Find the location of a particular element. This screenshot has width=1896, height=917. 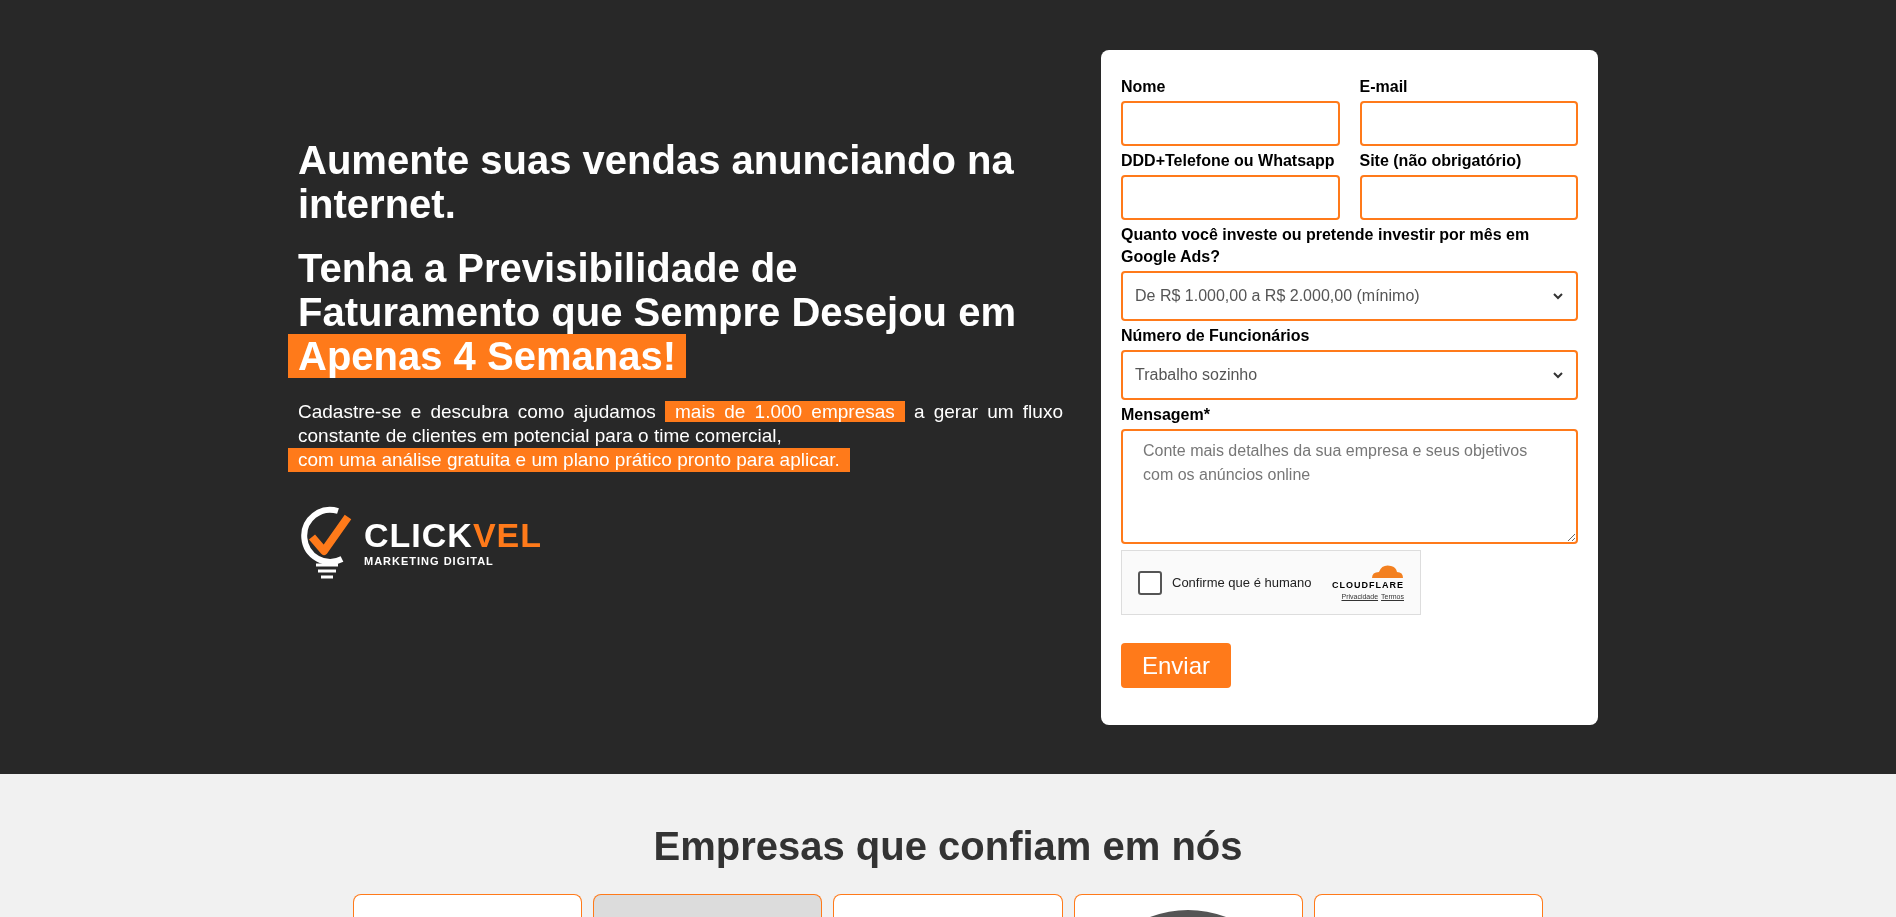

captcha-checkbox is located at coordinates (1150, 582).